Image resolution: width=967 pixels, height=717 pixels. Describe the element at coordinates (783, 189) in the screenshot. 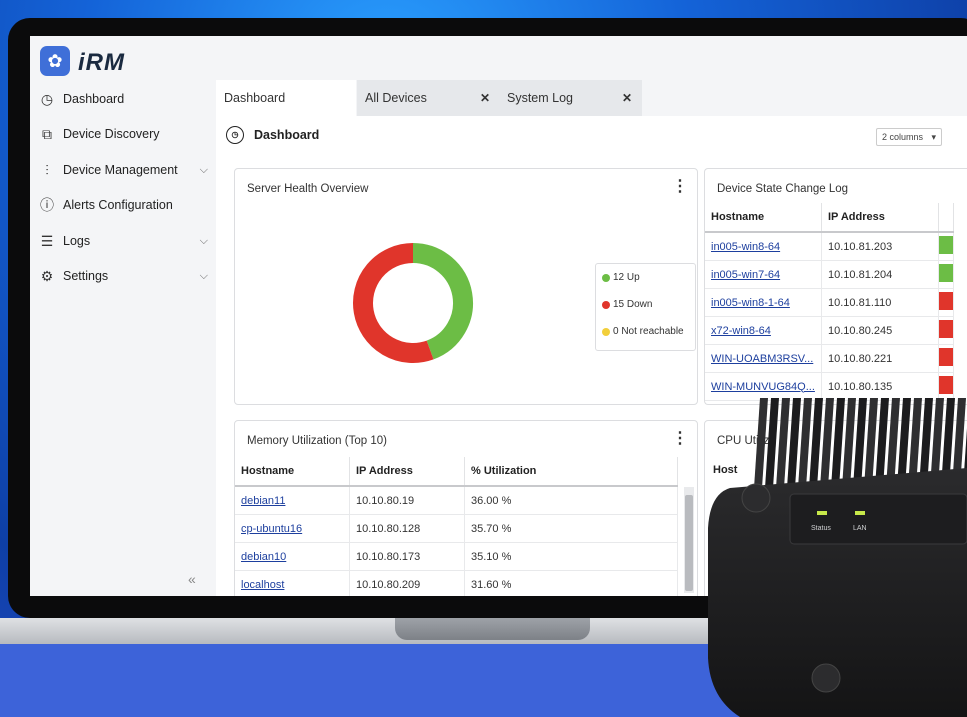

I see `card-title: Device State Change Log` at that location.